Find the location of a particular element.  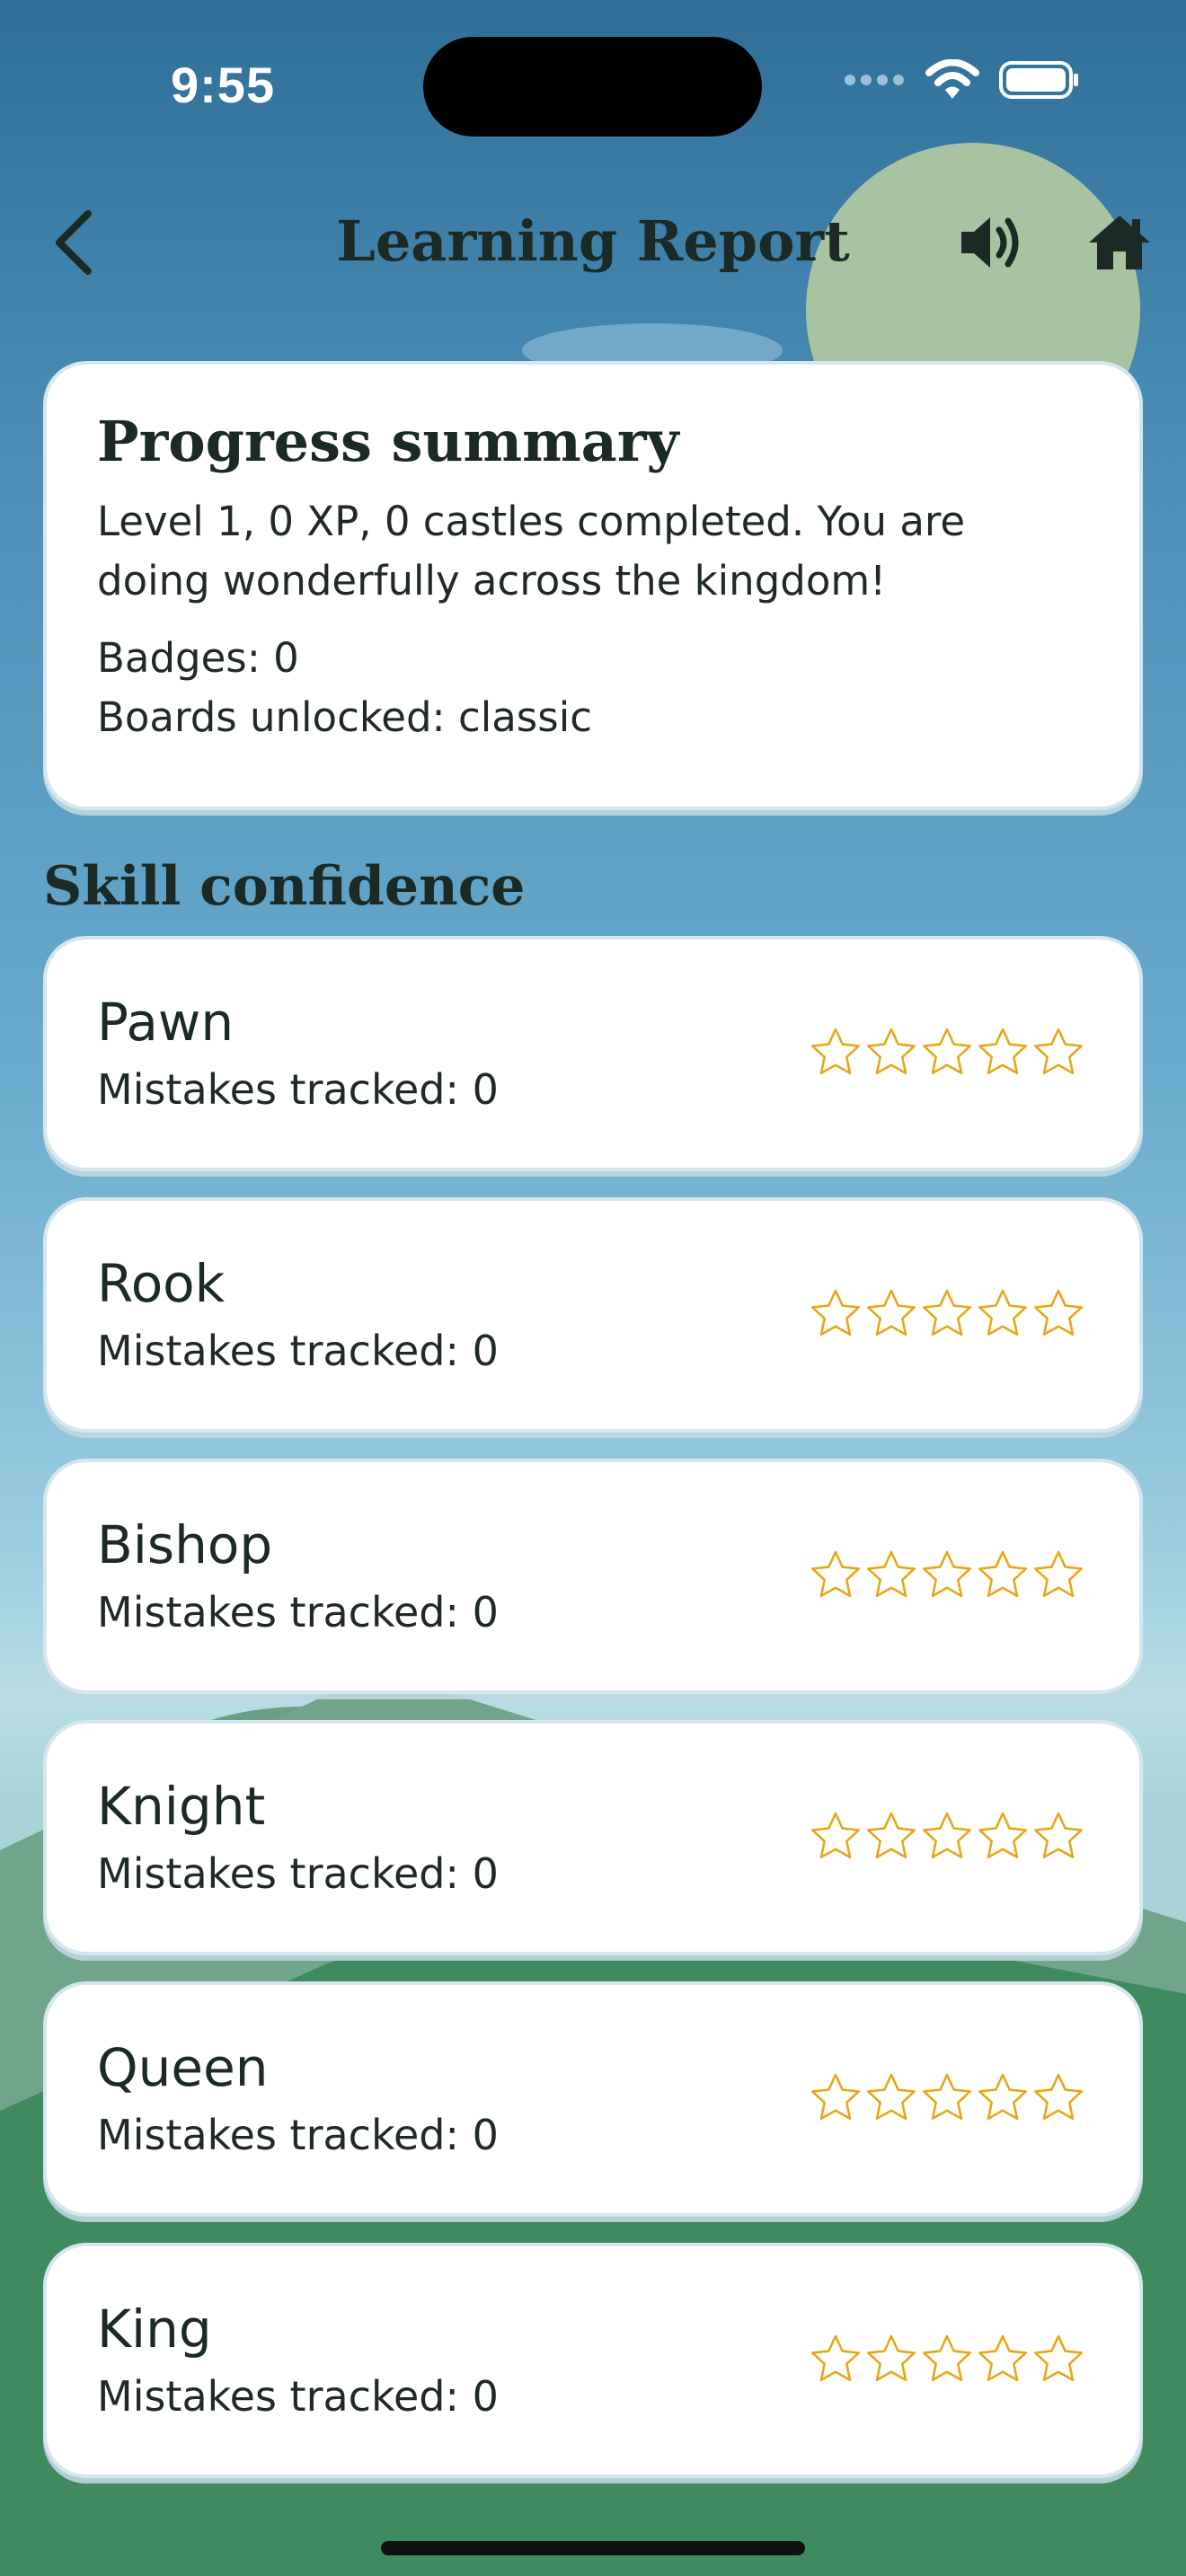

speaker-icon is located at coordinates (990, 242).